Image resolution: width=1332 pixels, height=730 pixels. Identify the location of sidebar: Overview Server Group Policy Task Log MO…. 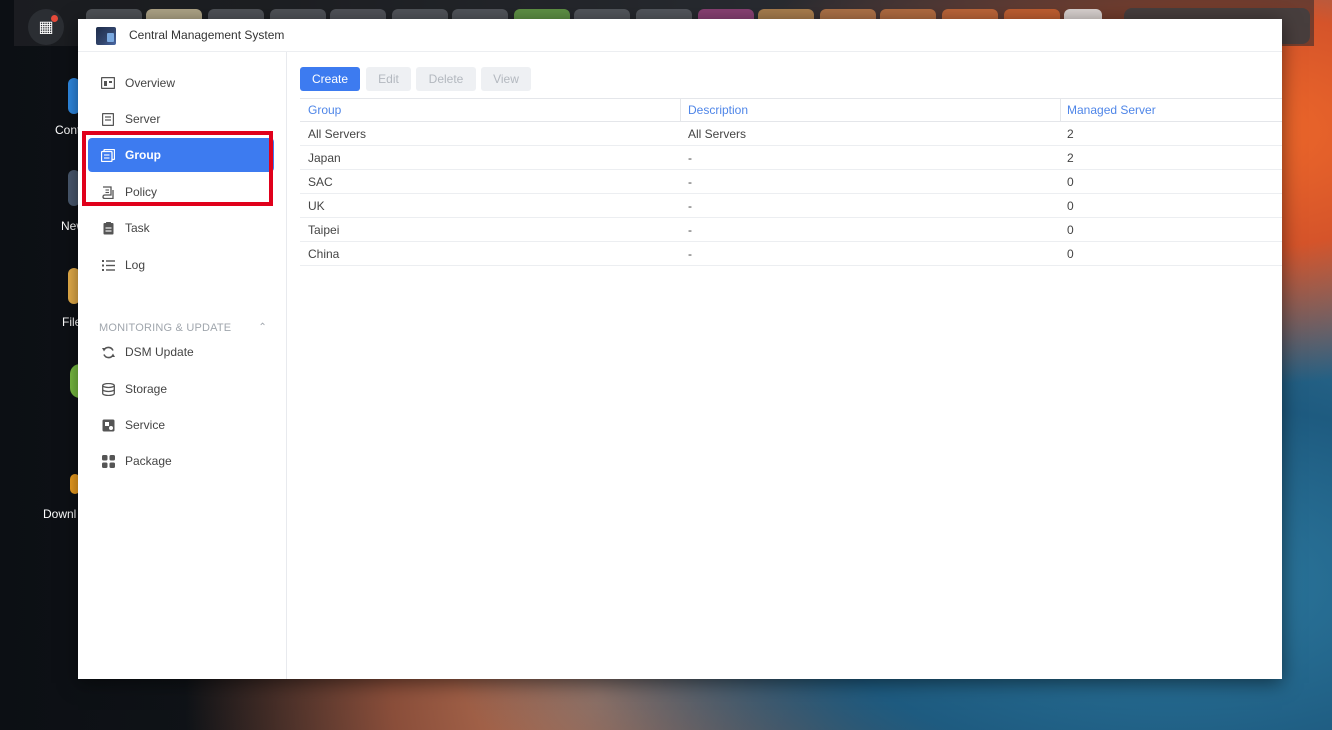
(182, 365).